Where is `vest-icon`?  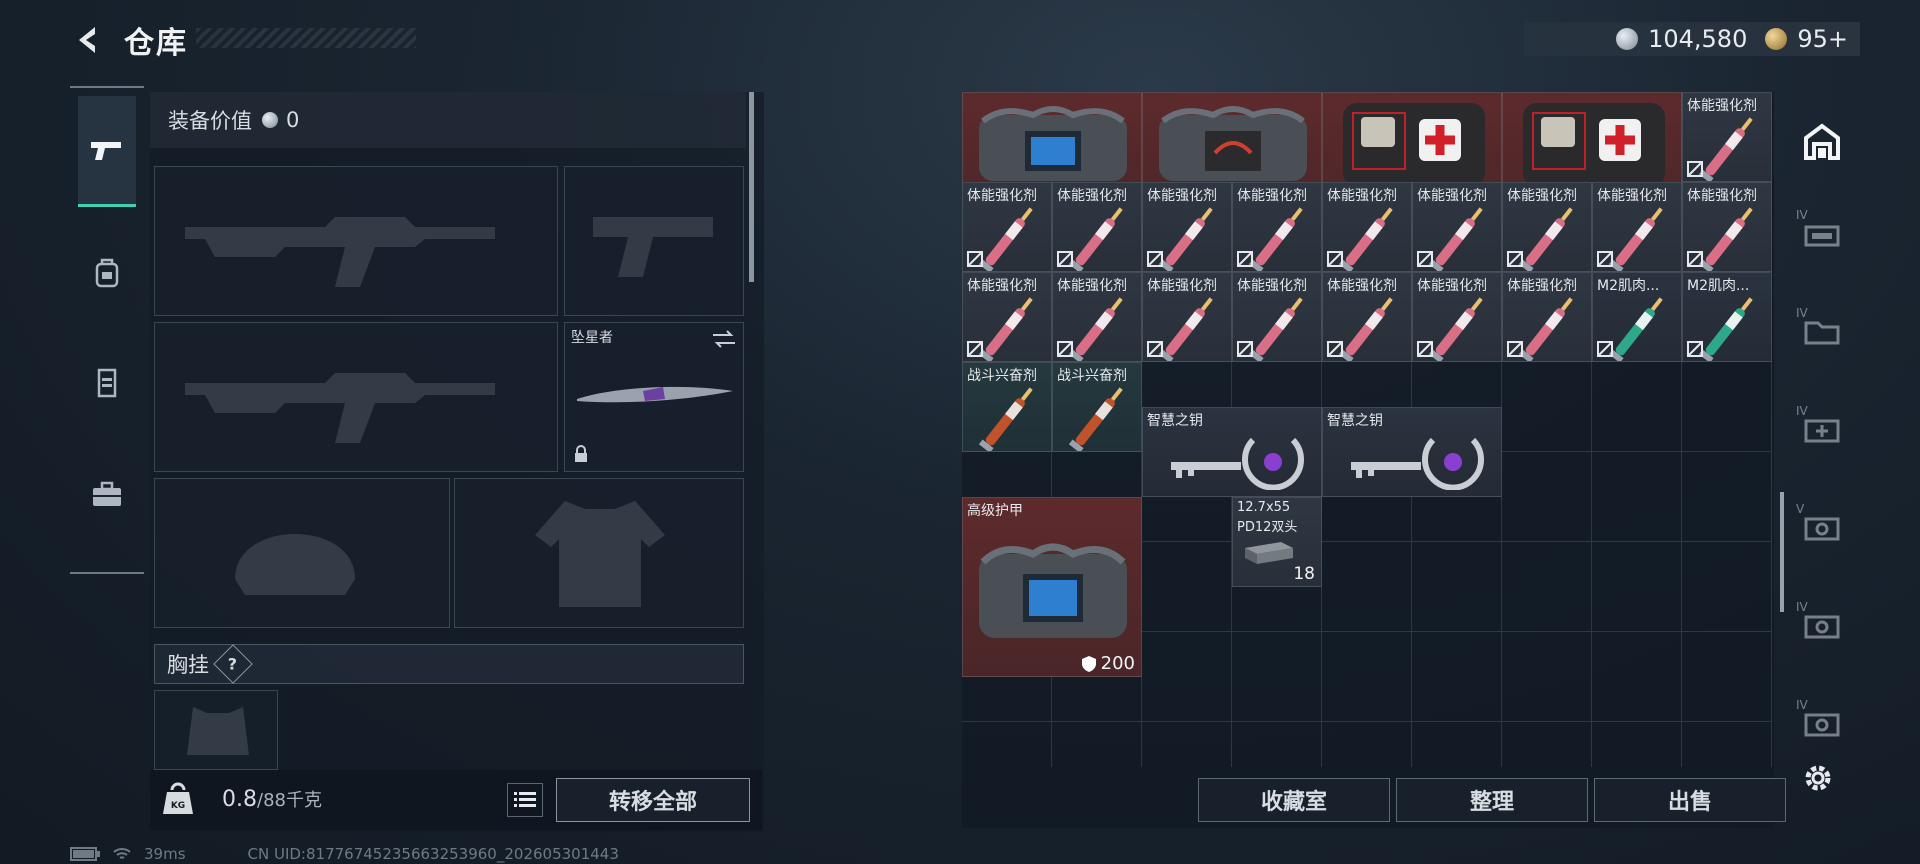 vest-icon is located at coordinates (107, 383).